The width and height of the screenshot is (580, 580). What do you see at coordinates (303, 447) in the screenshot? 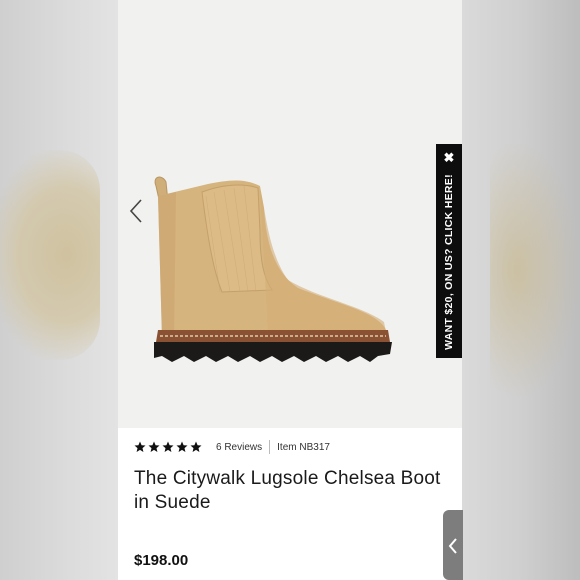
I see `item-number: Item NB317` at bounding box center [303, 447].